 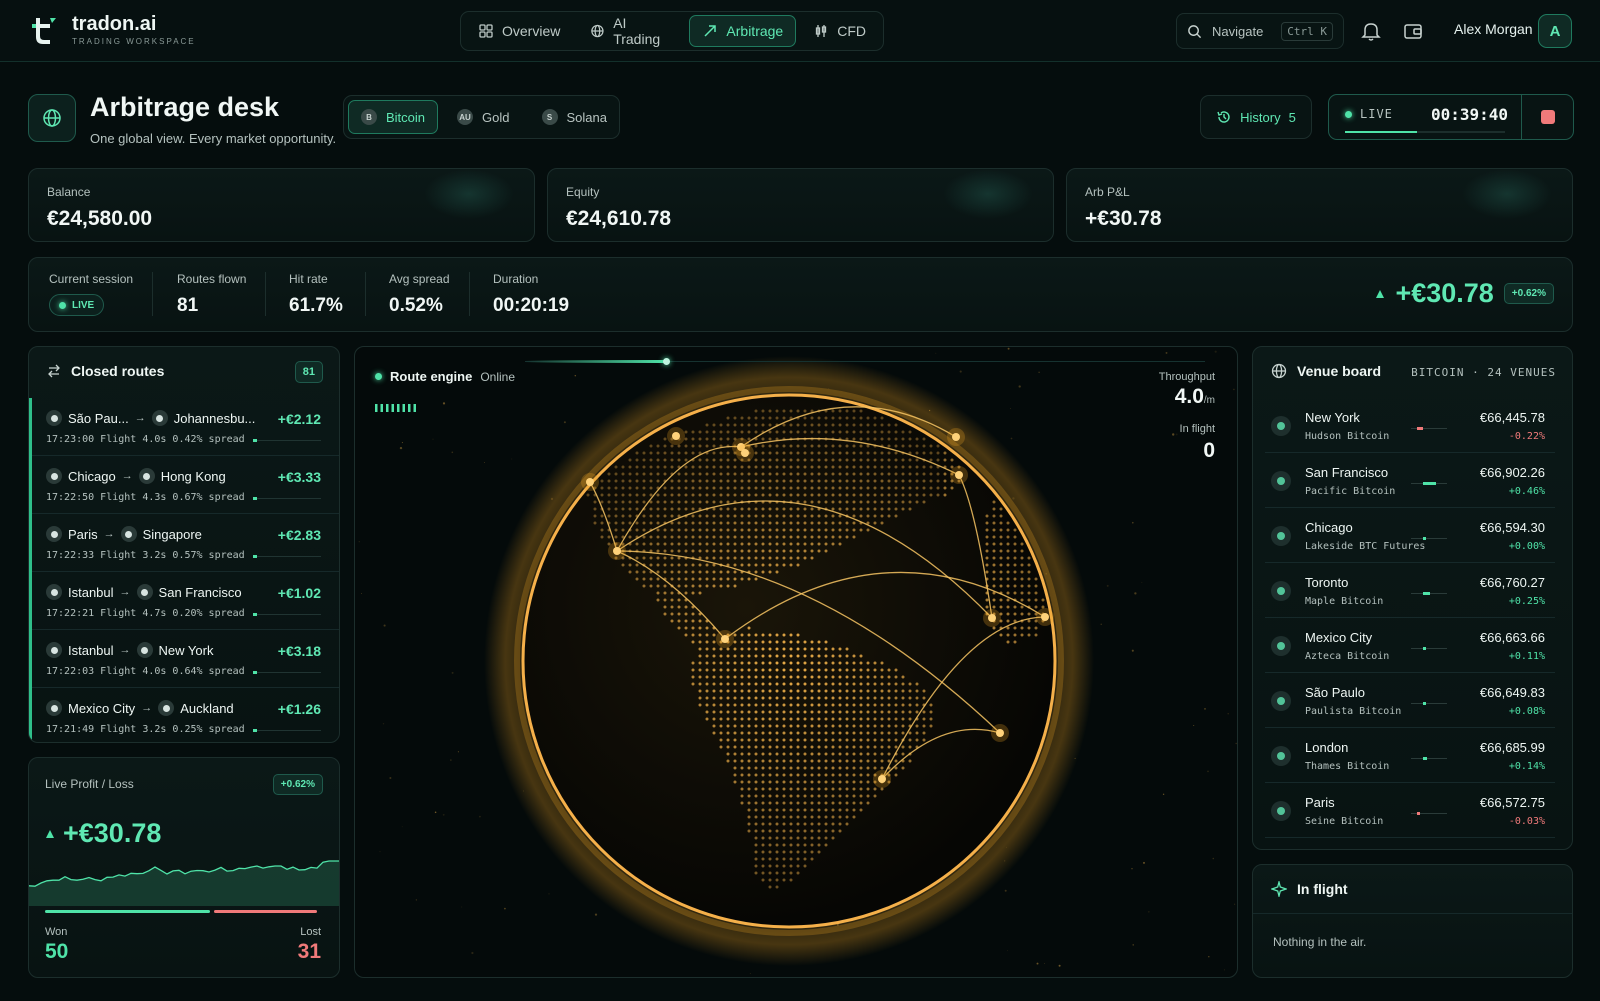 I want to click on asset-tab-gold: AU Gold, so click(x=483, y=117).